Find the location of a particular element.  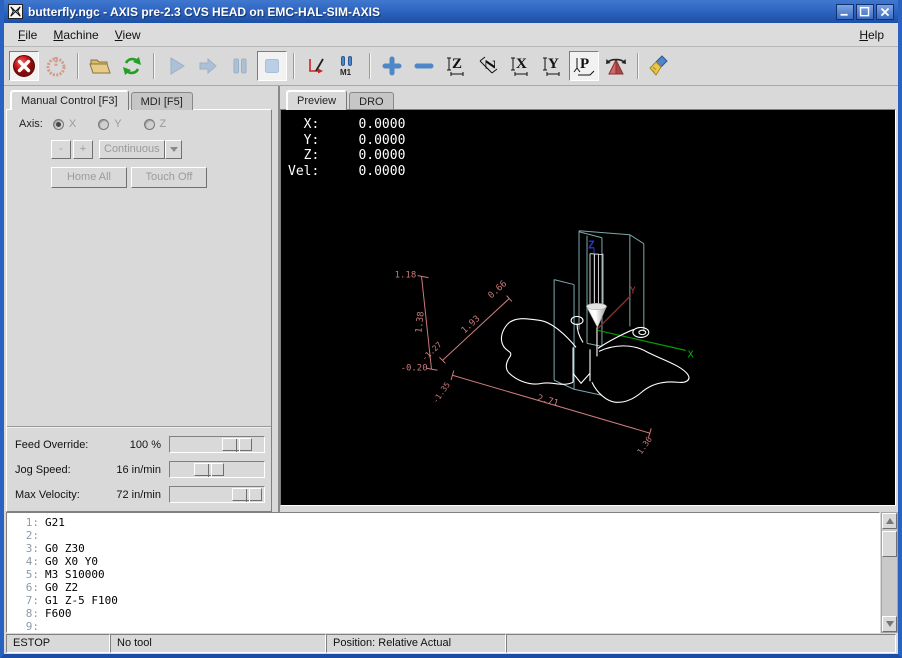

view-front-button: Y is located at coordinates (552, 66).